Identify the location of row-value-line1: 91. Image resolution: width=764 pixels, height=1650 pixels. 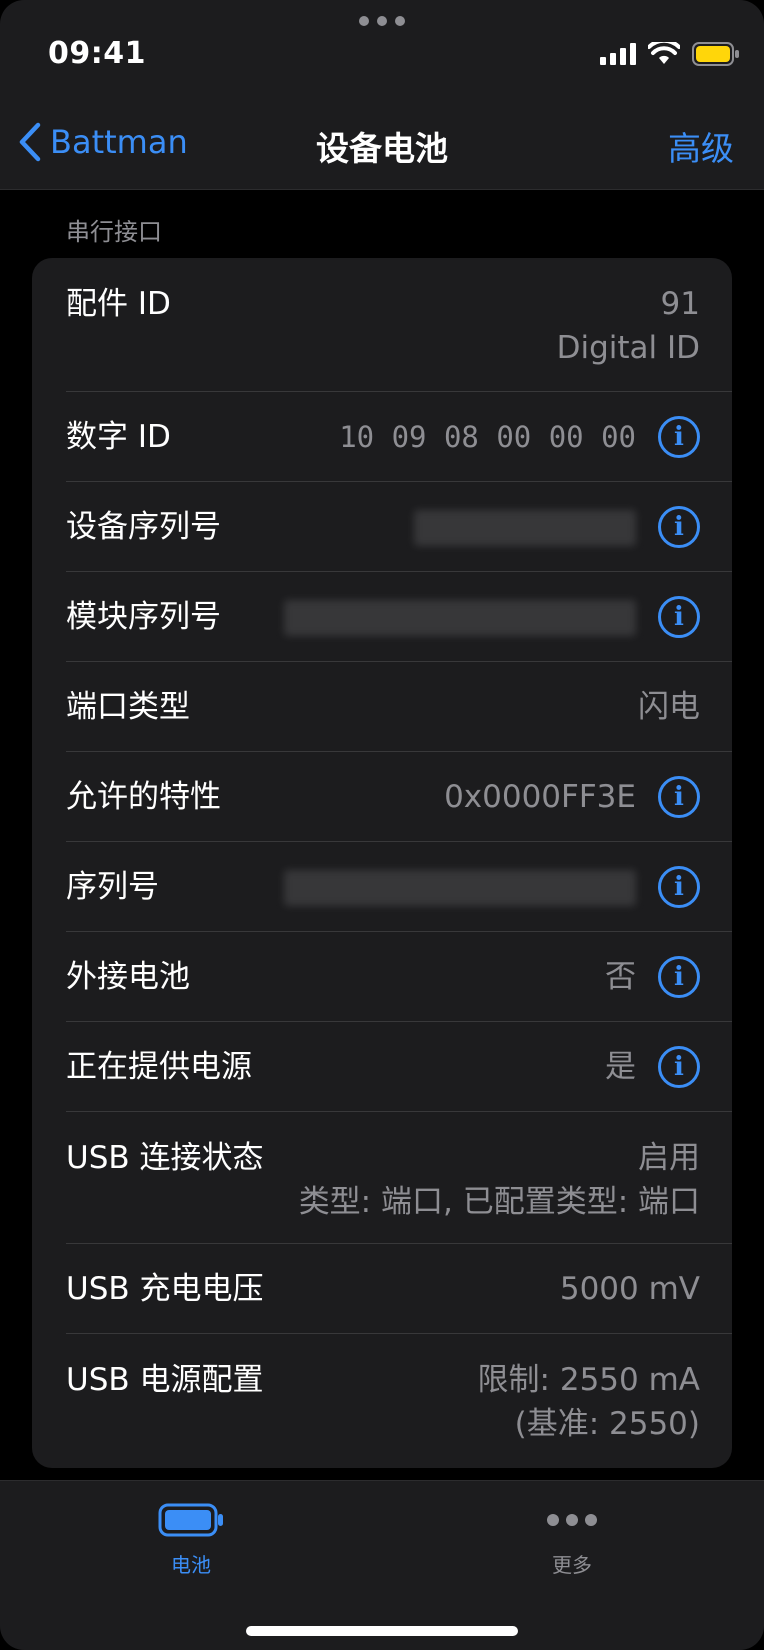
(680, 304).